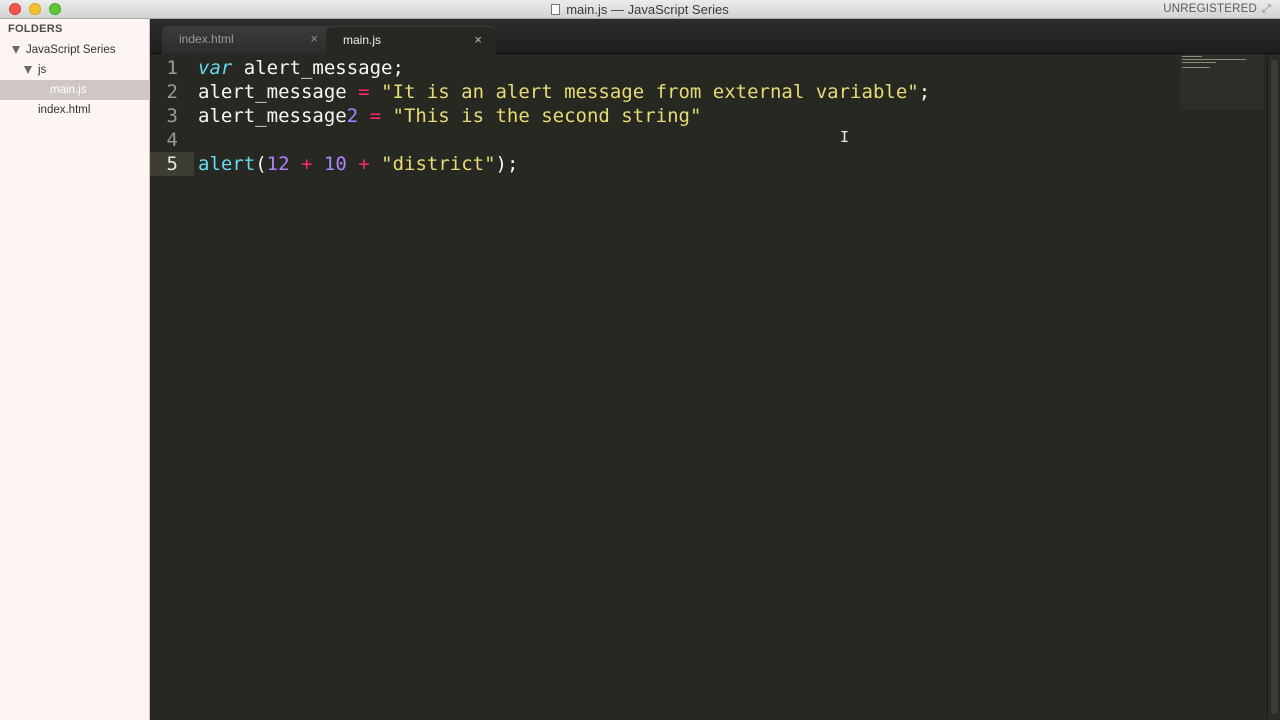 This screenshot has width=1280, height=720. Describe the element at coordinates (411, 40) in the screenshot. I see `tab-main-js: main.js ×` at that location.